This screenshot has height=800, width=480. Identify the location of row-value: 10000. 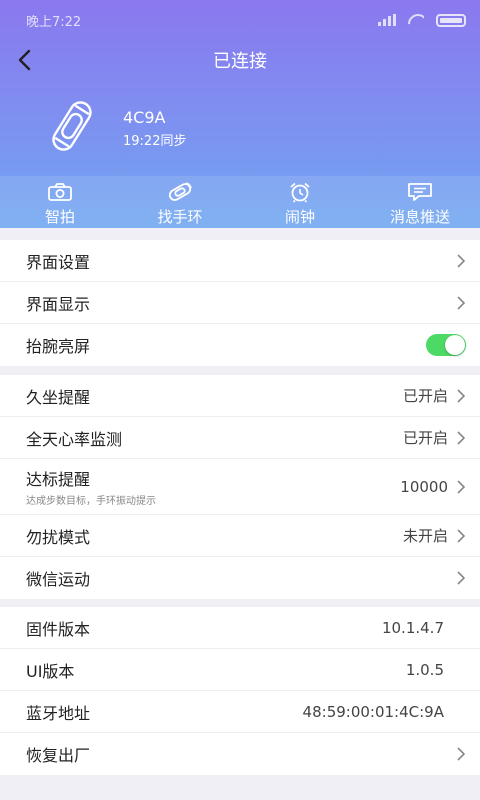
(424, 486).